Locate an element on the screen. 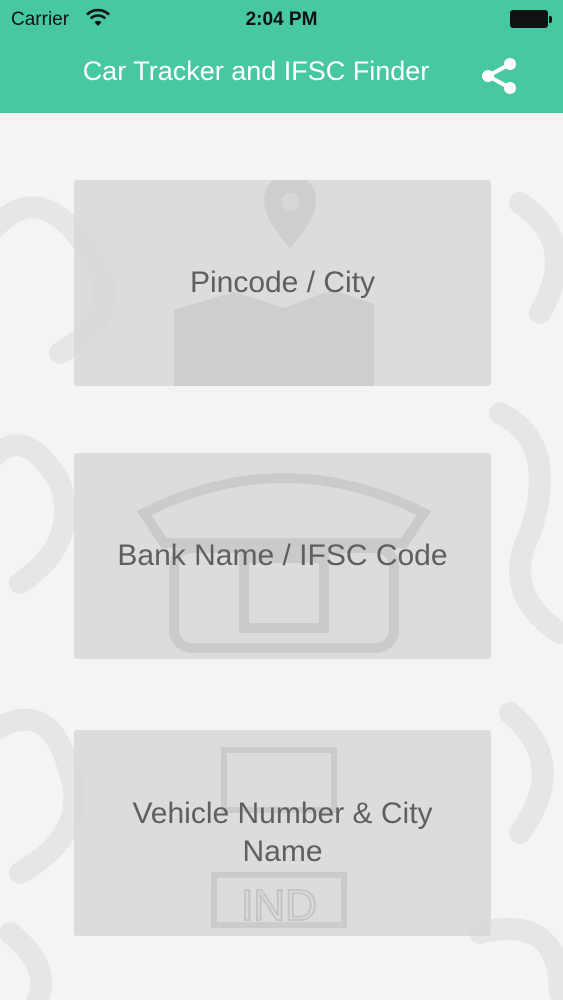  status-bar: Carrier 2:04 PM is located at coordinates (281, 19).